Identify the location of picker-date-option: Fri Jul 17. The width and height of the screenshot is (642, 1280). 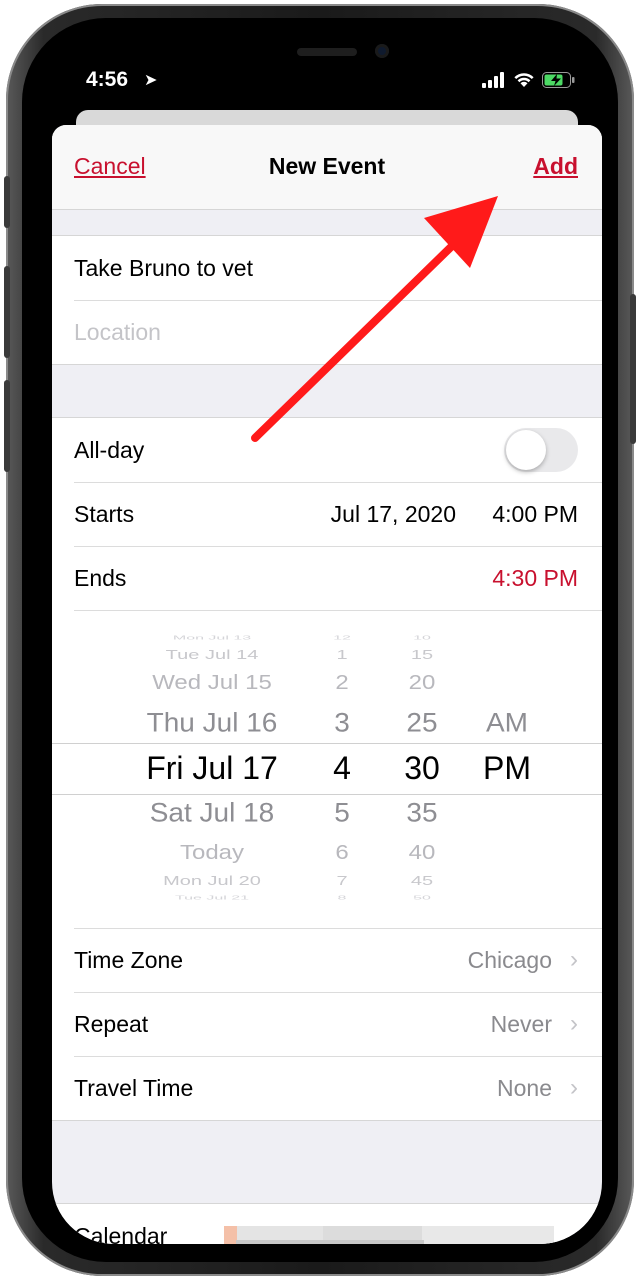
(212, 768).